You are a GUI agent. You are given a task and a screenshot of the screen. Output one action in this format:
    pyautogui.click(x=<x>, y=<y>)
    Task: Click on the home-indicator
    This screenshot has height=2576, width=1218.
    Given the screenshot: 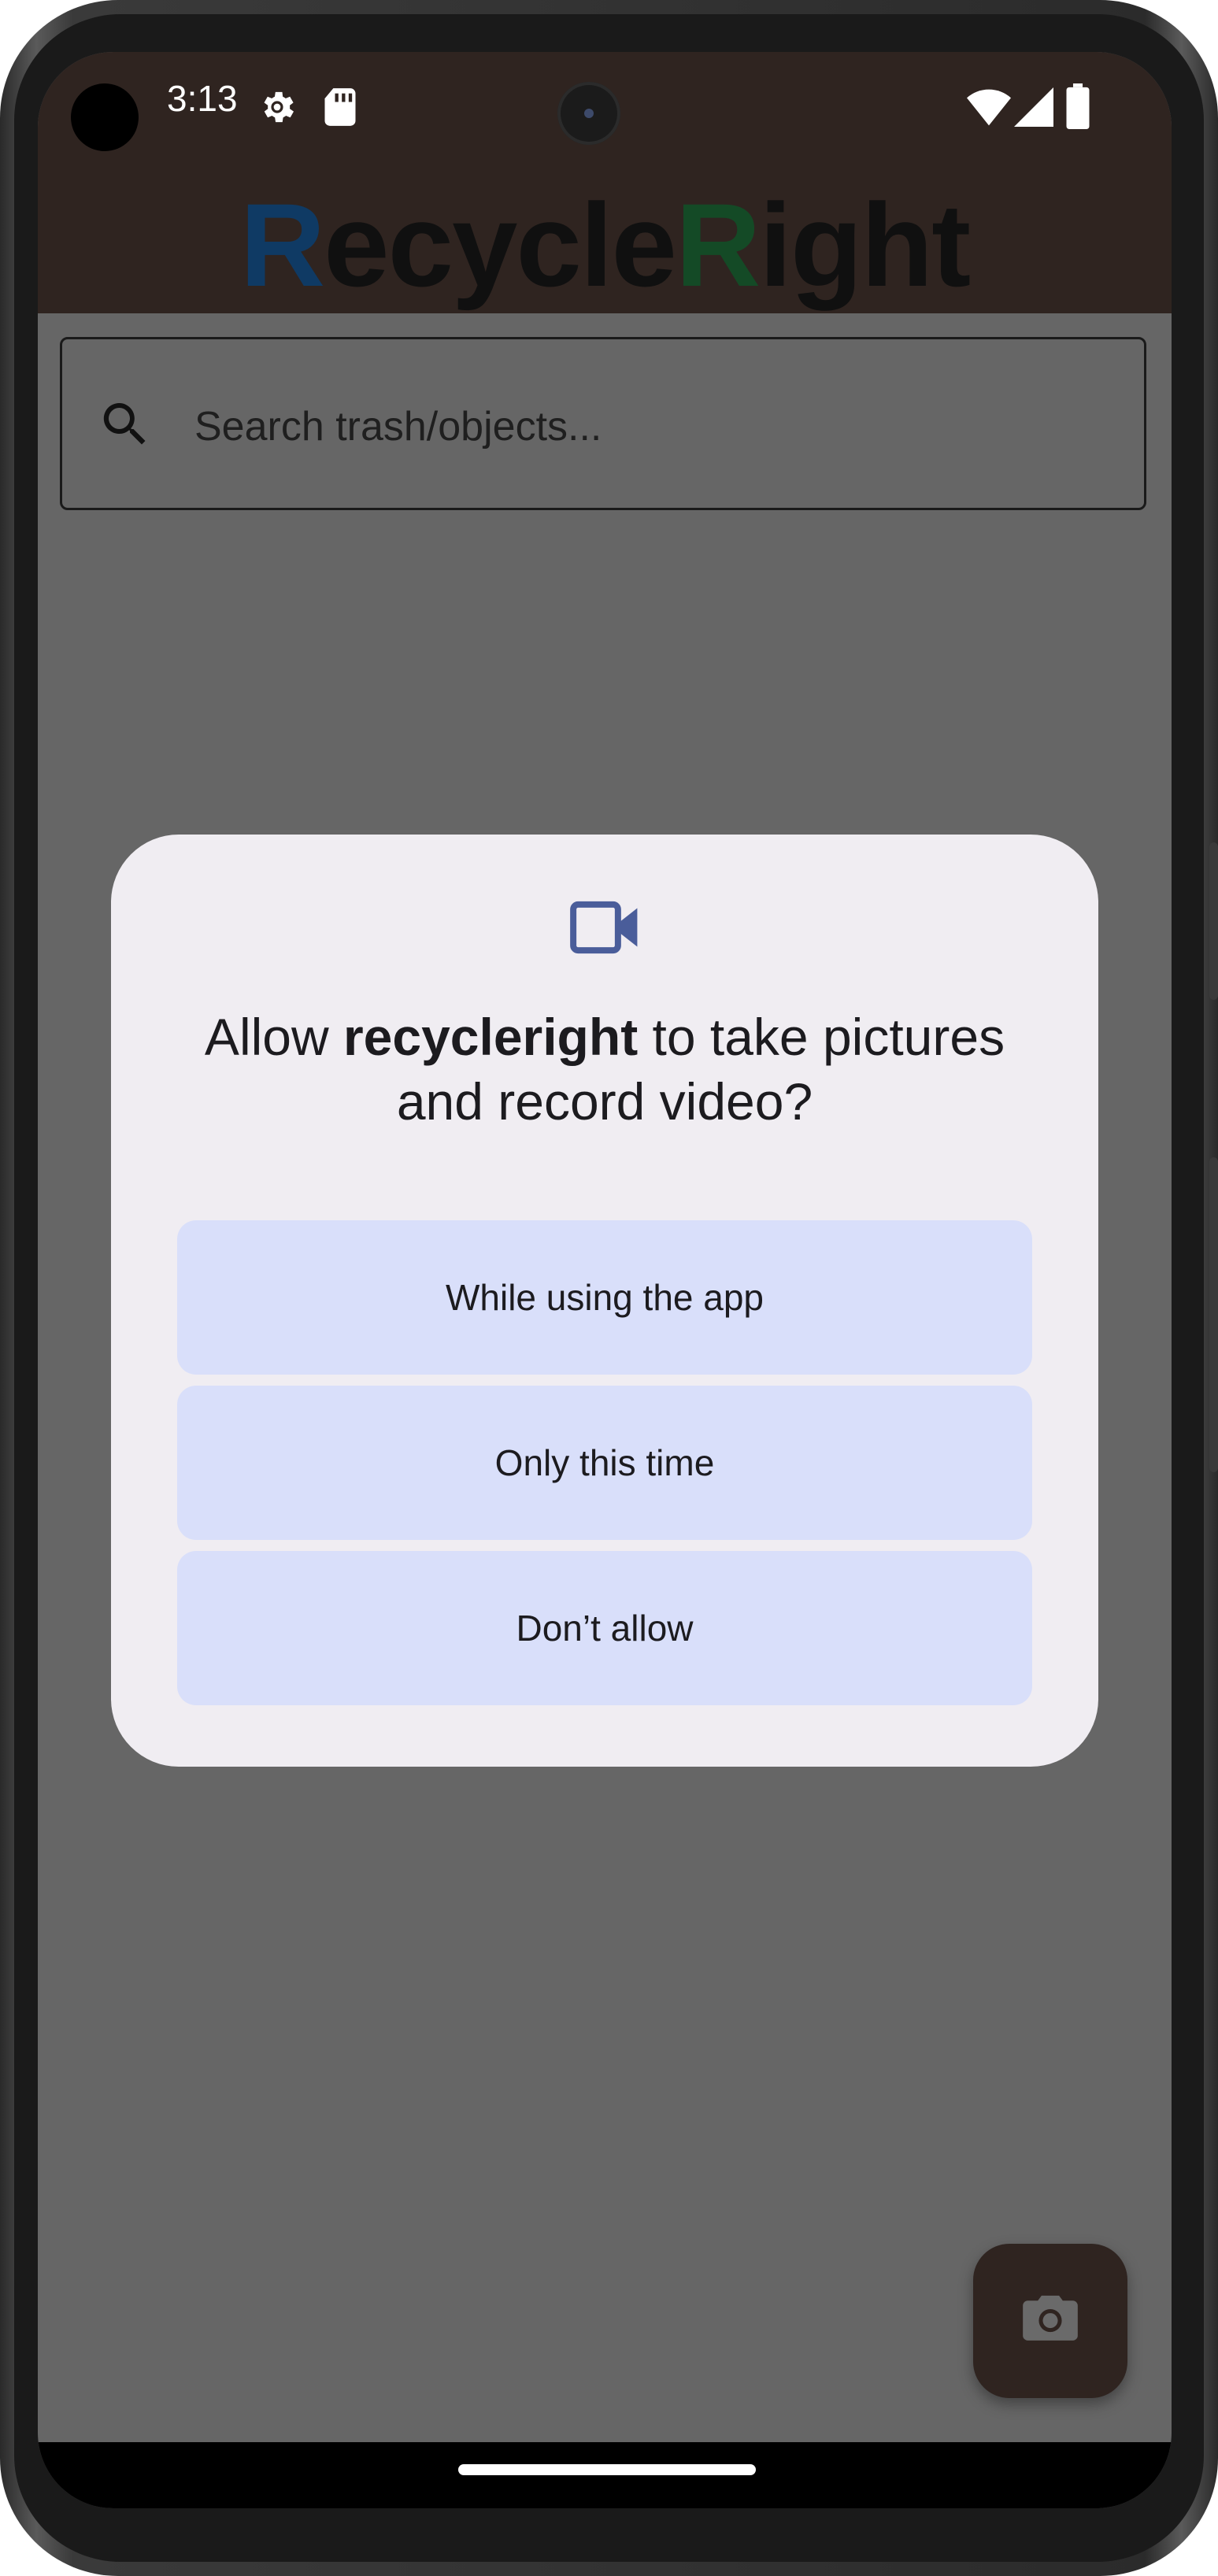 What is the action you would take?
    pyautogui.click(x=607, y=2469)
    